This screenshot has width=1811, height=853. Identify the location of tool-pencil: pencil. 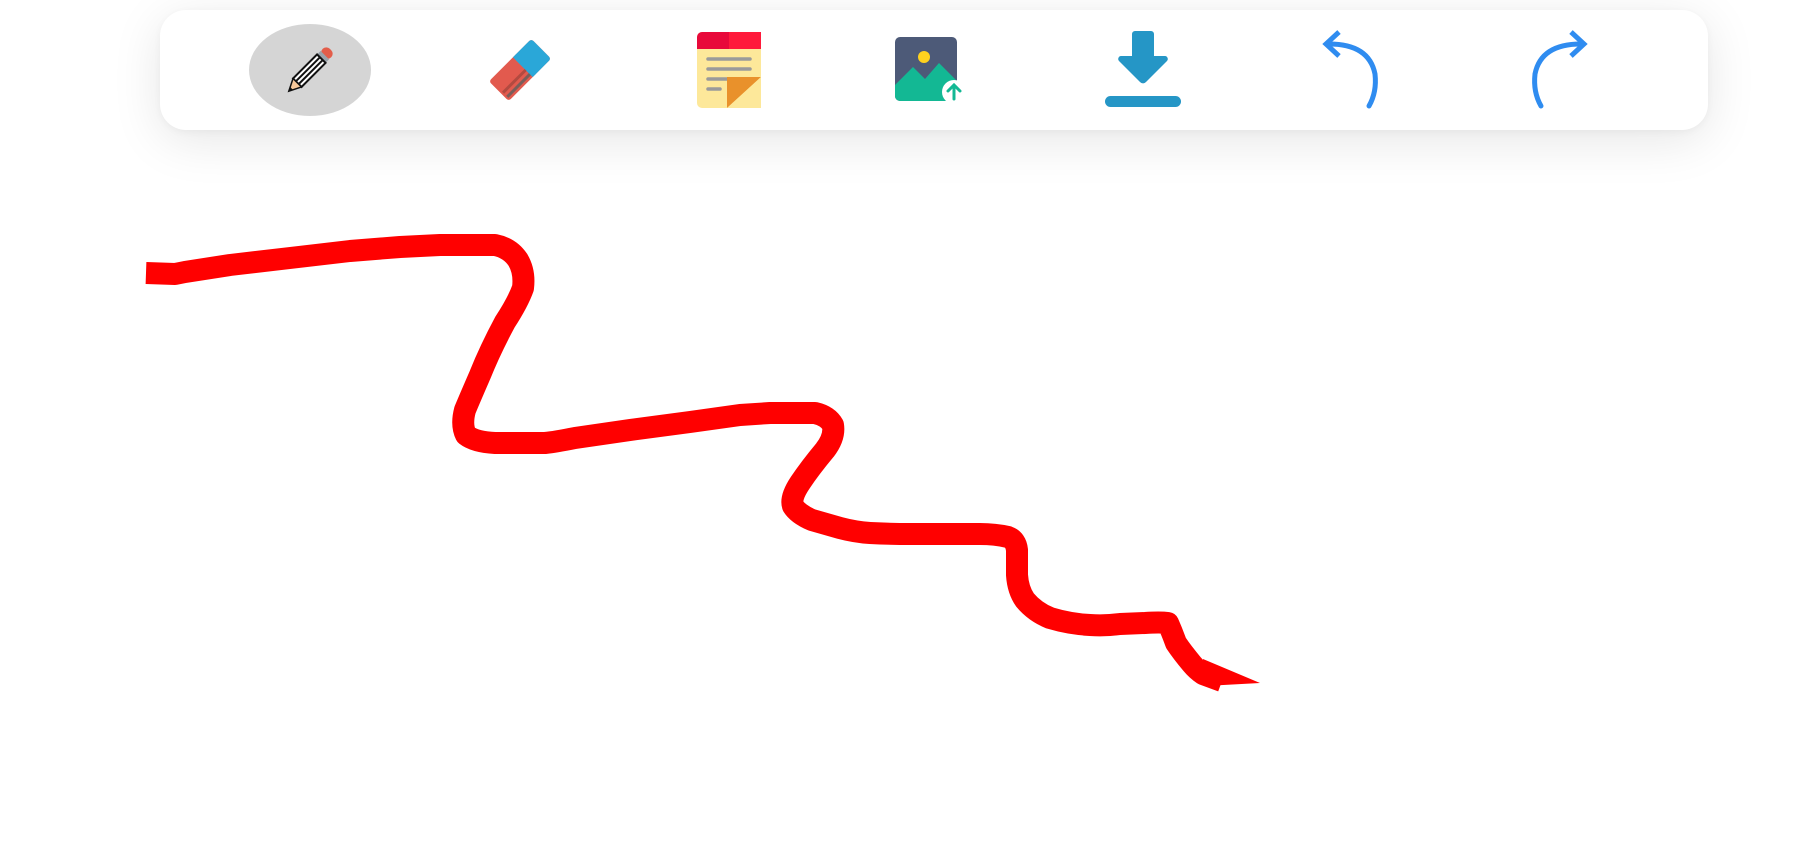
(310, 70).